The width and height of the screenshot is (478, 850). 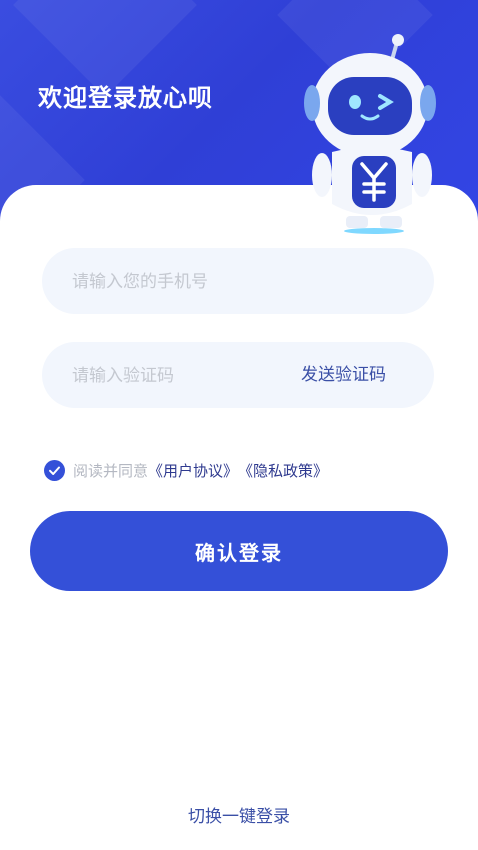 What do you see at coordinates (111, 471) in the screenshot?
I see `agreement-prefix: 阅读并同意` at bounding box center [111, 471].